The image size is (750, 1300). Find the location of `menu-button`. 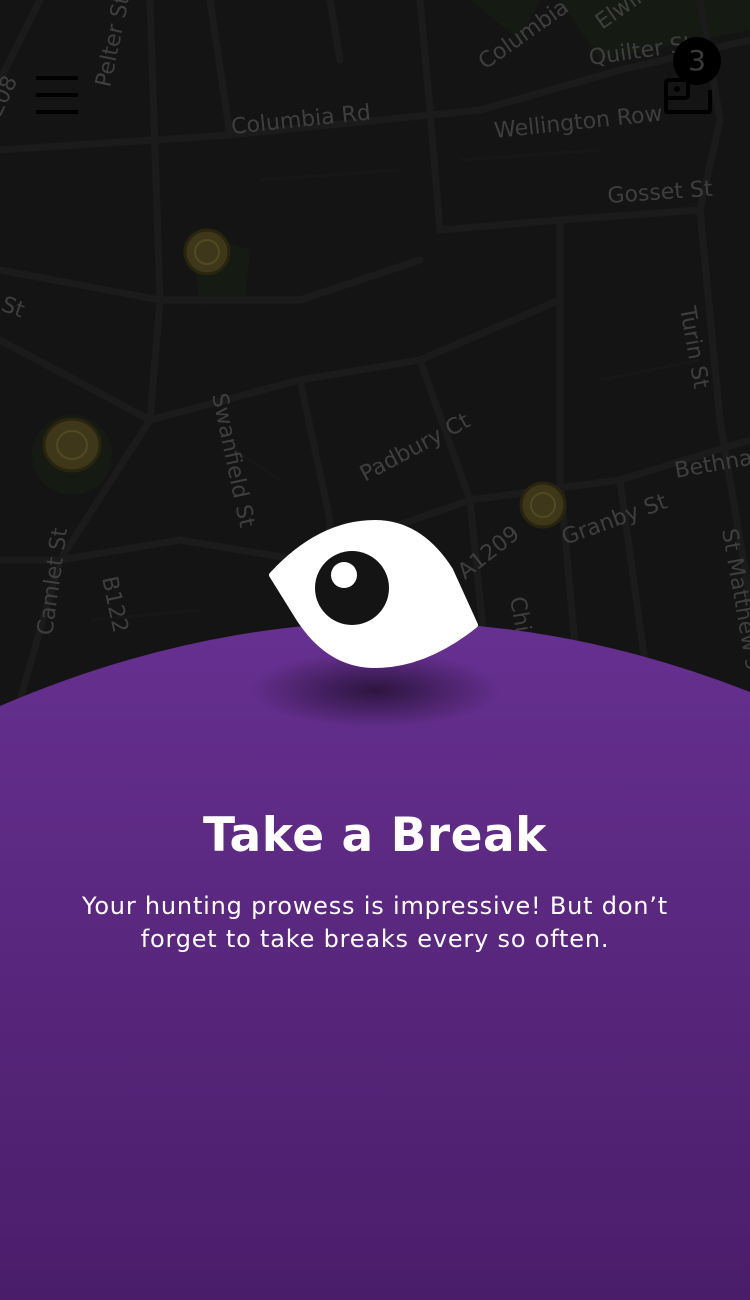

menu-button is located at coordinates (57, 95).